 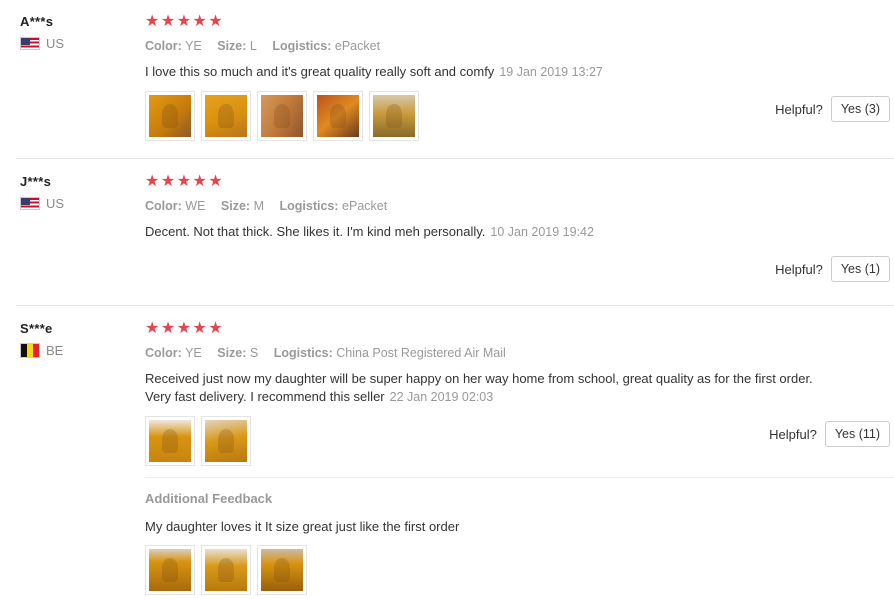 I want to click on additional-feedback-photos, so click(x=226, y=570).